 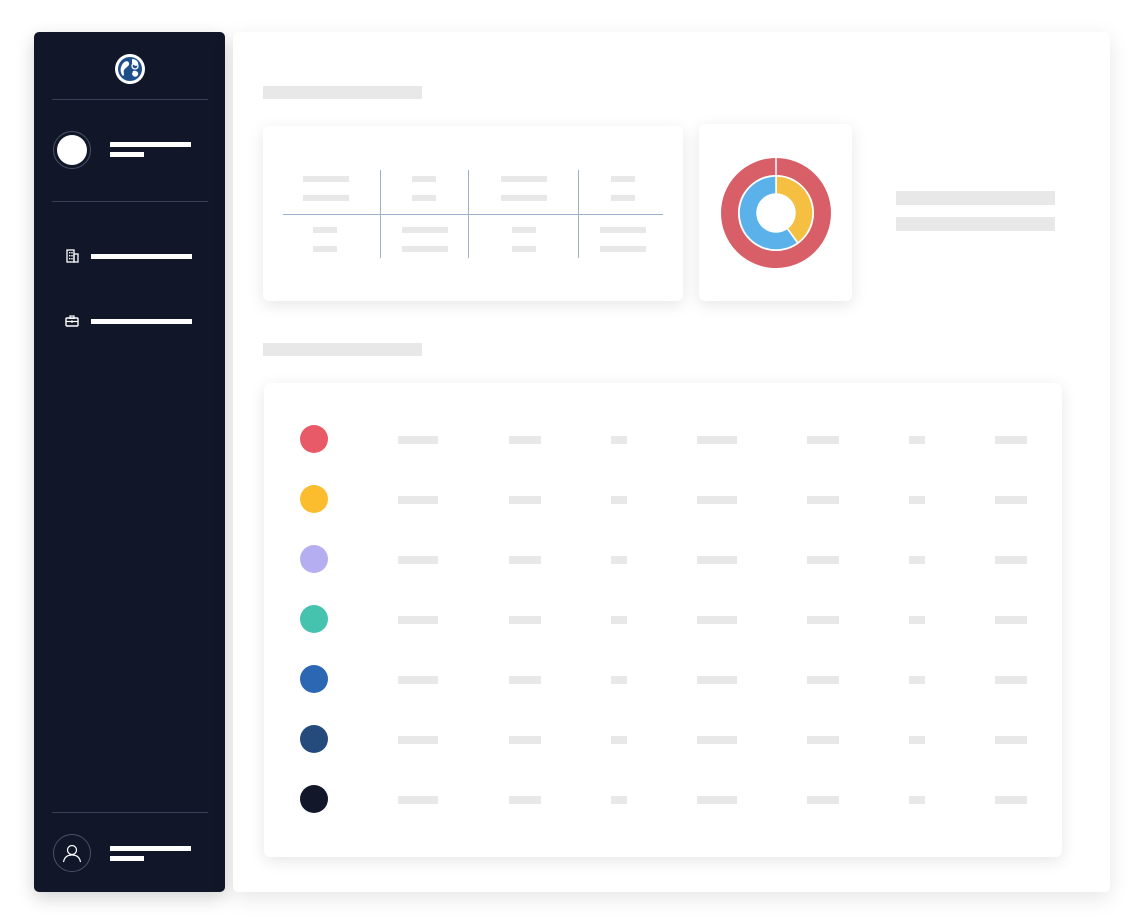 I want to click on profile-role-placeholder, so click(x=127, y=154).